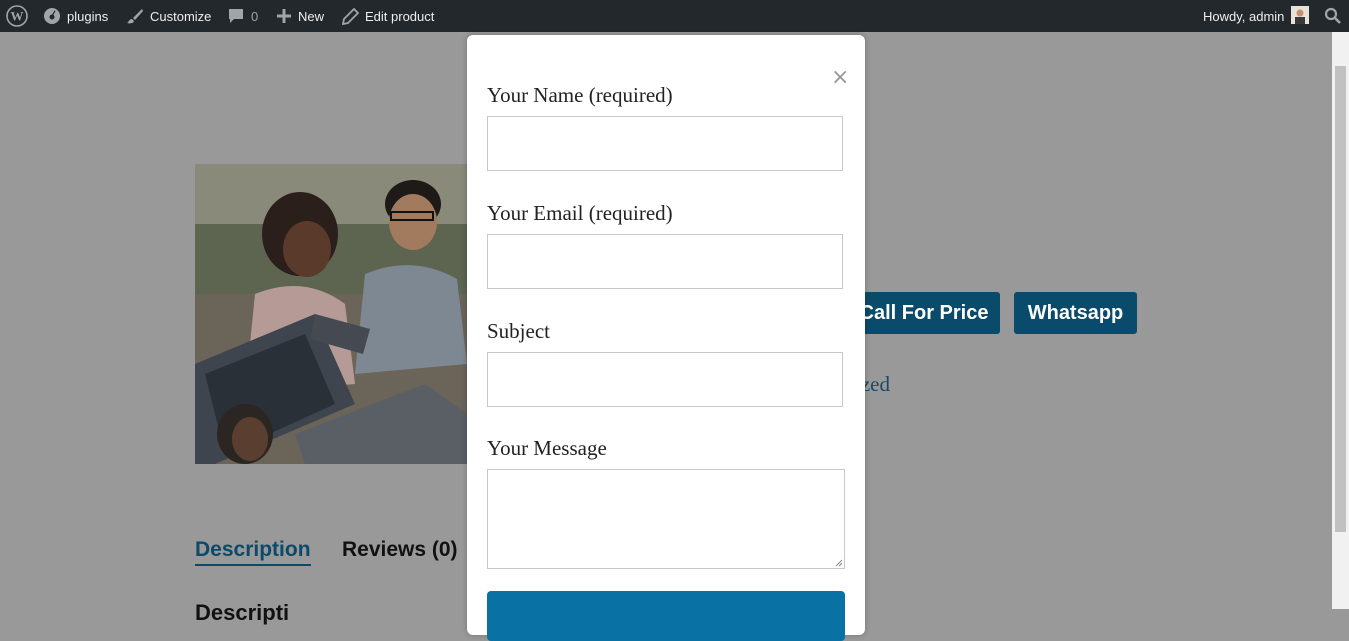 This screenshot has width=1349, height=641. What do you see at coordinates (1300, 16) in the screenshot?
I see `avatar` at bounding box center [1300, 16].